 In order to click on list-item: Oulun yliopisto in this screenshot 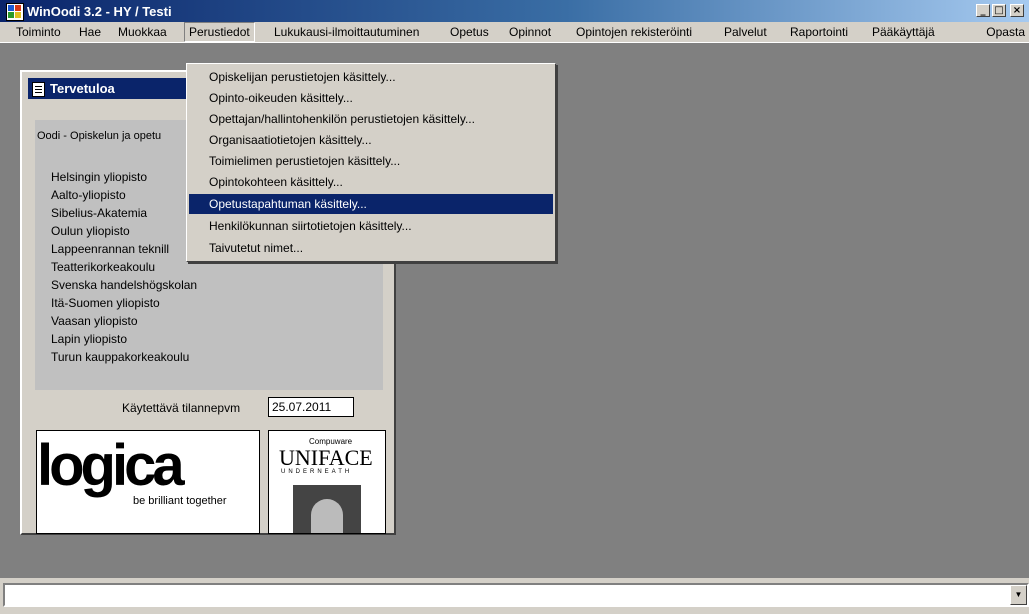, I will do `click(90, 231)`.